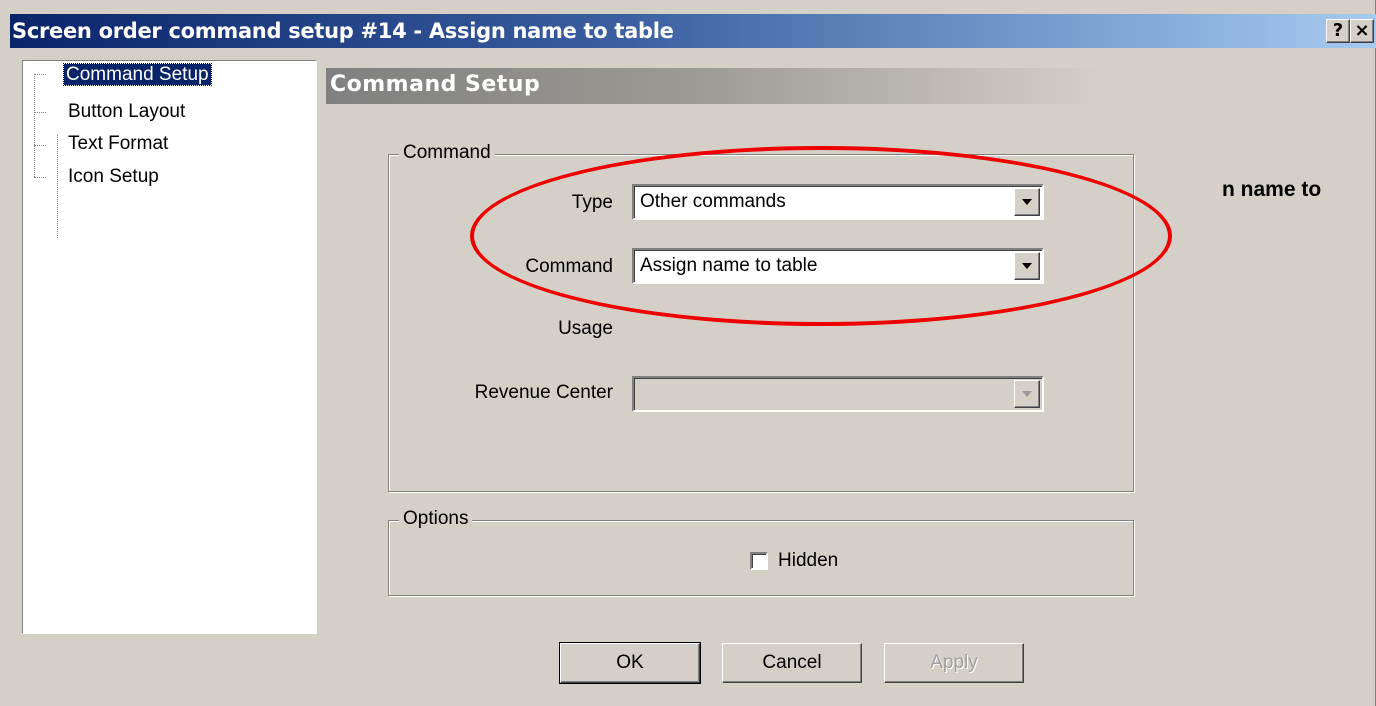 The width and height of the screenshot is (1376, 706). What do you see at coordinates (1362, 31) in the screenshot?
I see `close-button: ×` at bounding box center [1362, 31].